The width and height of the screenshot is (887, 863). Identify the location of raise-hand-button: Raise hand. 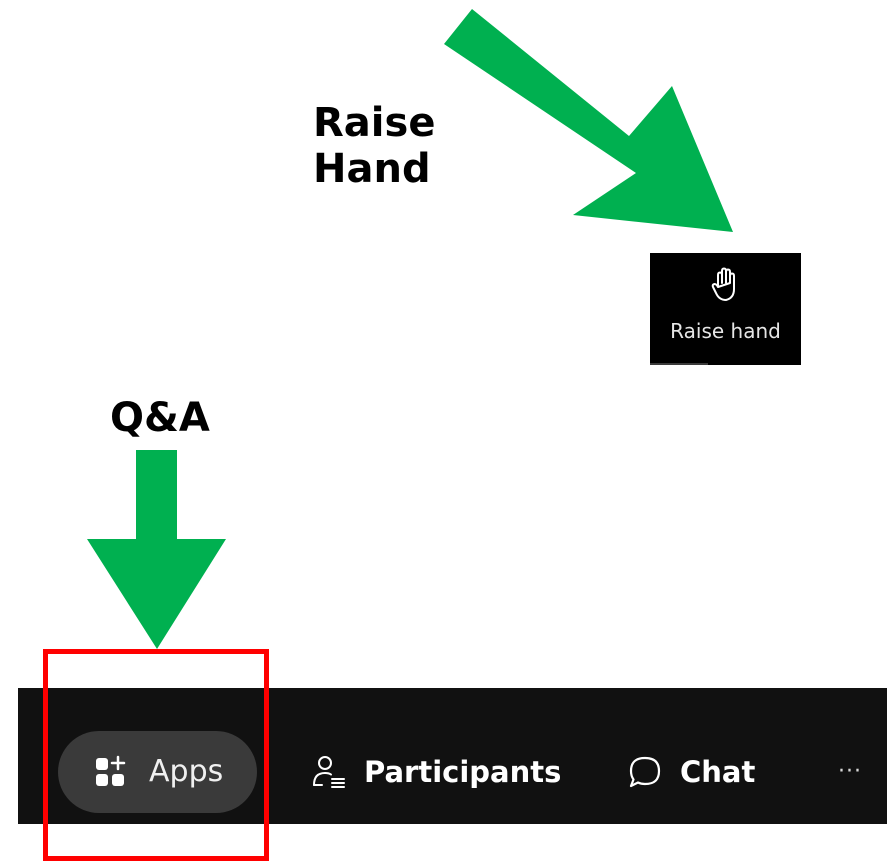
(725, 309).